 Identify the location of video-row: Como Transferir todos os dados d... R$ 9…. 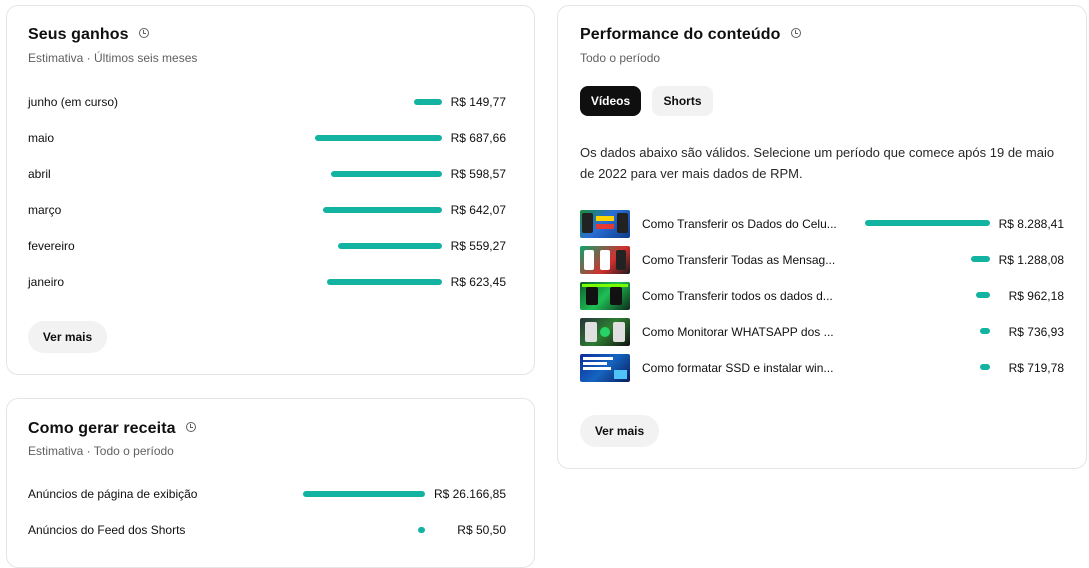
(822, 297).